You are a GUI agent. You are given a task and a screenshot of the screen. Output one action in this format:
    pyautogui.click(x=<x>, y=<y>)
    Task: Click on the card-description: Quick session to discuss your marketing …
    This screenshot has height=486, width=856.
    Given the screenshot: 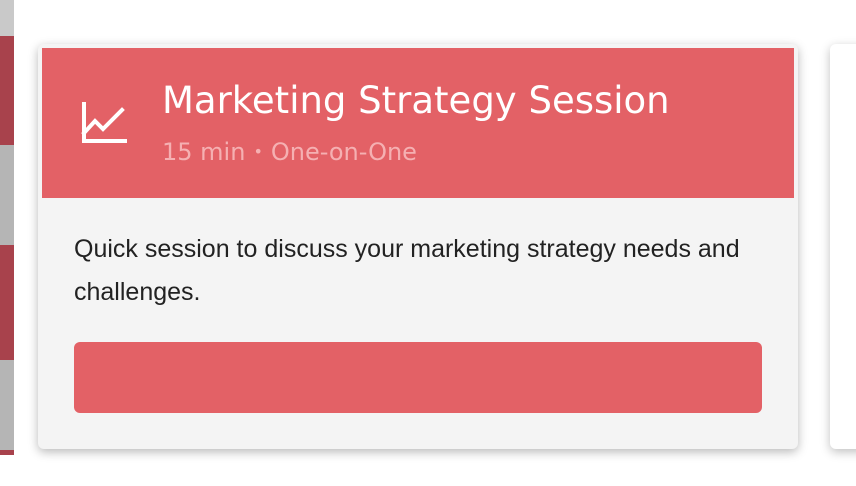 What is the action you would take?
    pyautogui.click(x=407, y=270)
    